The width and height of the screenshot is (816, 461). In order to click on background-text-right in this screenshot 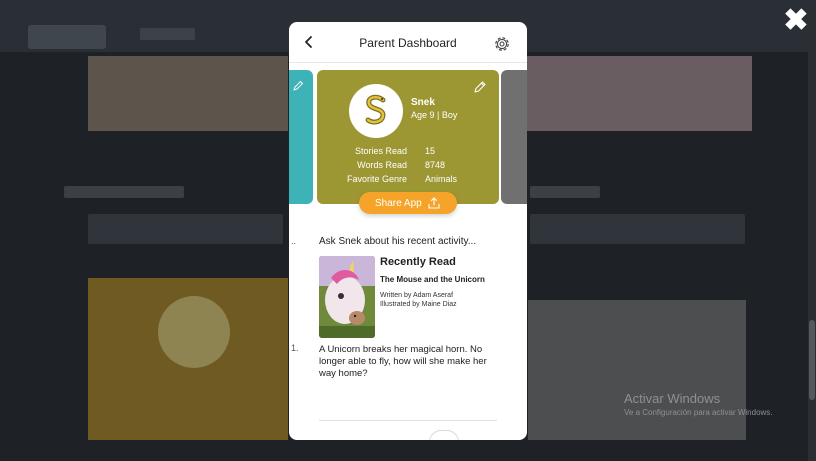, I will do `click(637, 229)`.